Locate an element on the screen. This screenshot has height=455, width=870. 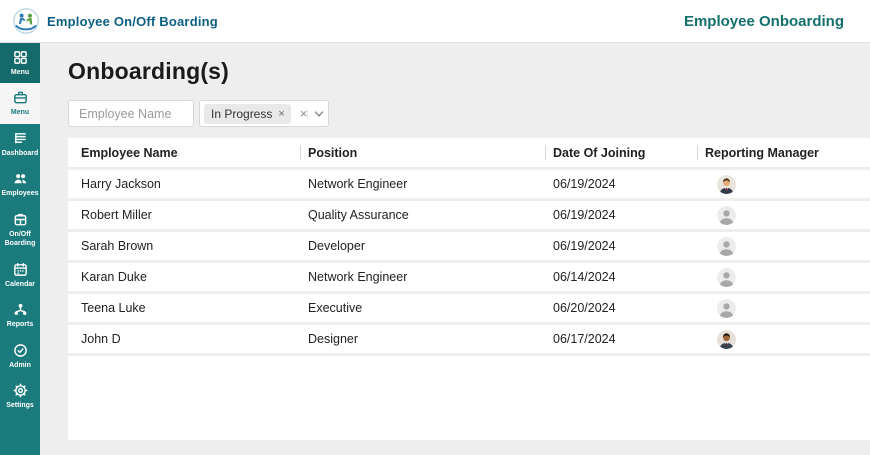
people-icon is located at coordinates (20, 178).